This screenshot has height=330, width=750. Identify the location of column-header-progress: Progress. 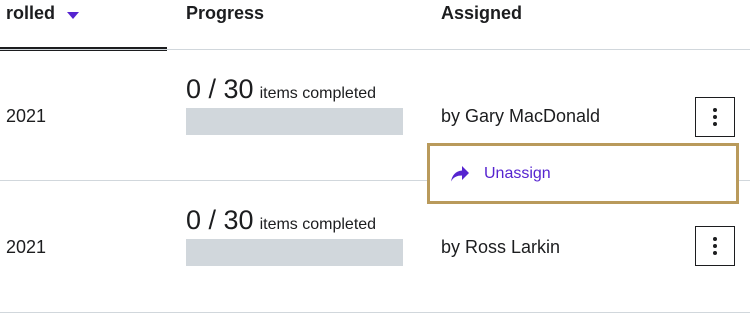
(225, 13).